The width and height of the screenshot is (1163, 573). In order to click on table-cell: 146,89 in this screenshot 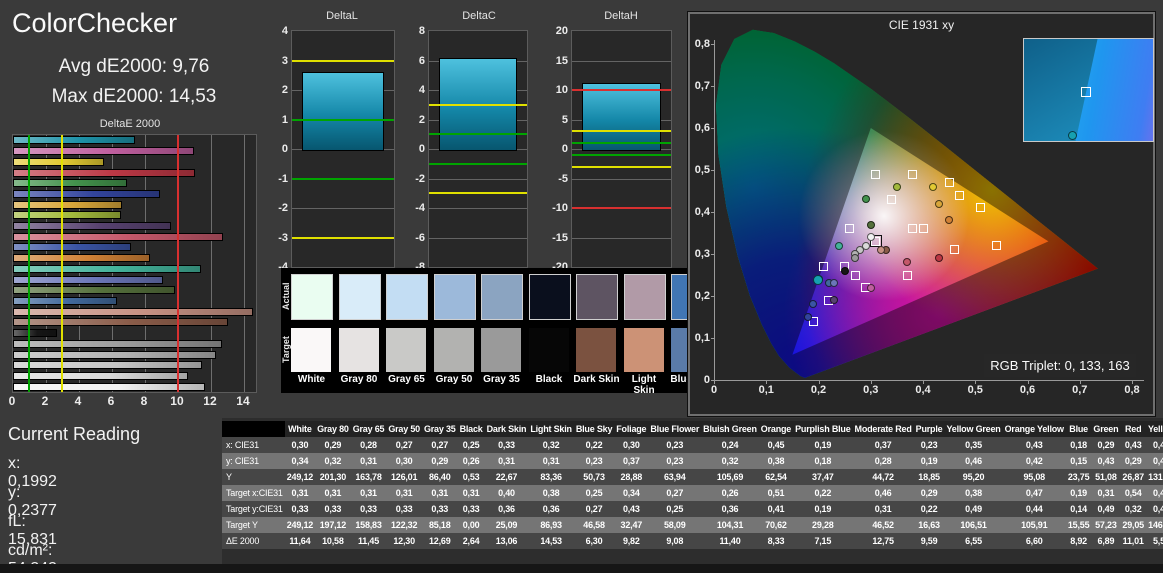, I will do `click(1154, 525)`.